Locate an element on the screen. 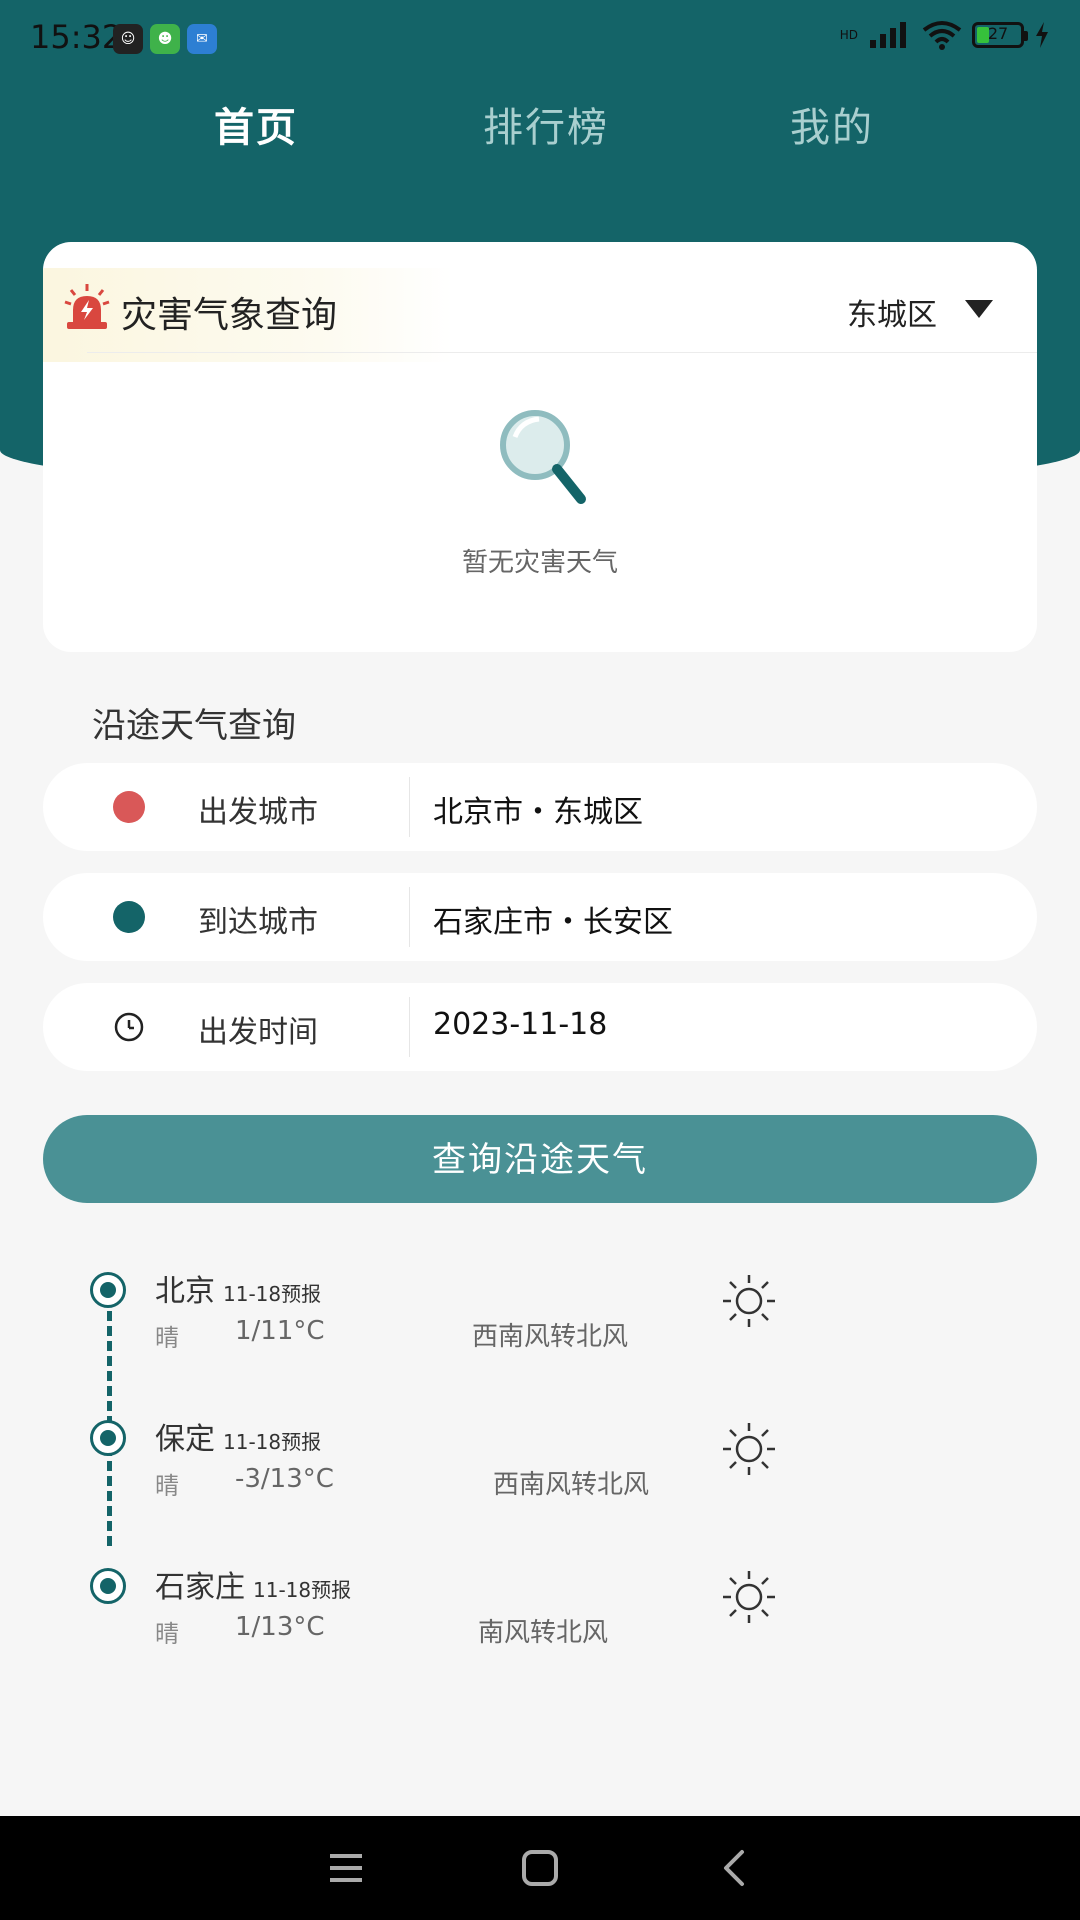  alarm-icon is located at coordinates (87, 306).